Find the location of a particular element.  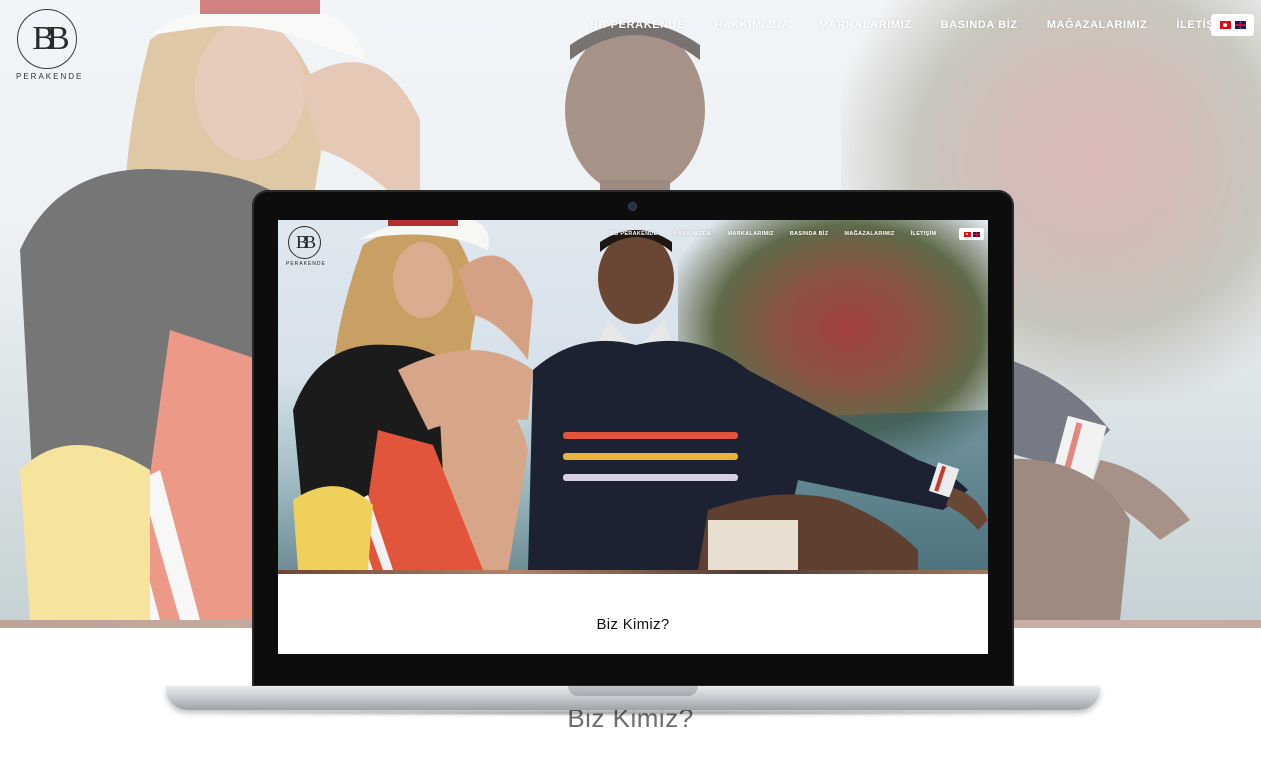

background-language-switcher is located at coordinates (1232, 25).